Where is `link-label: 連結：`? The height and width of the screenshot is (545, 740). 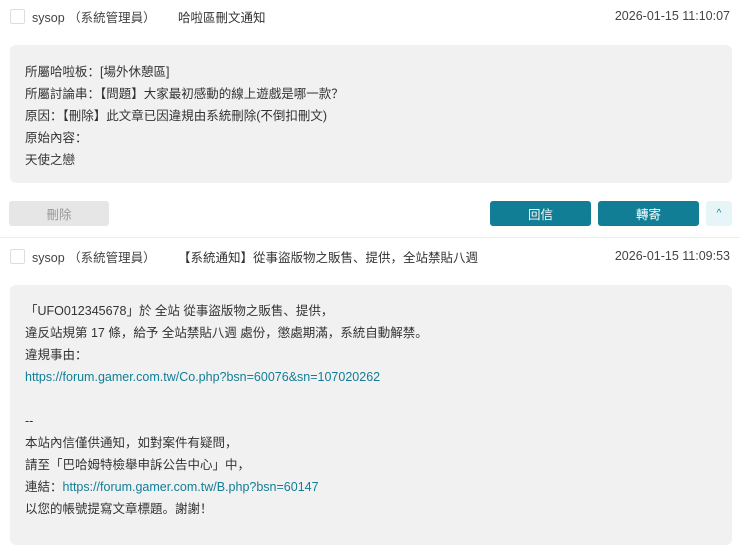
link-label: 連結： is located at coordinates (44, 487).